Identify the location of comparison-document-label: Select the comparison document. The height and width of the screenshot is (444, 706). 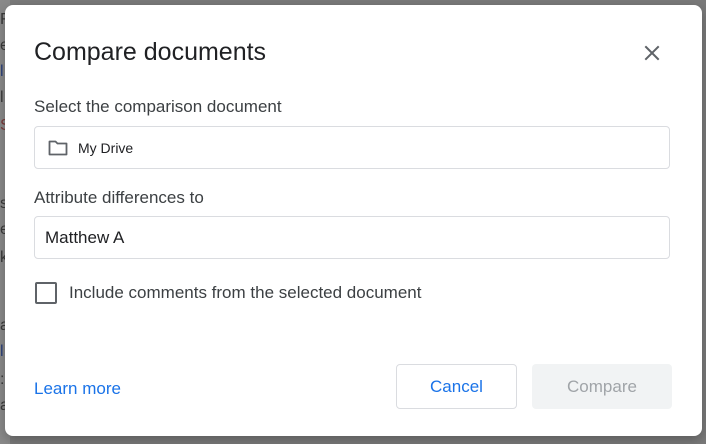
(158, 106).